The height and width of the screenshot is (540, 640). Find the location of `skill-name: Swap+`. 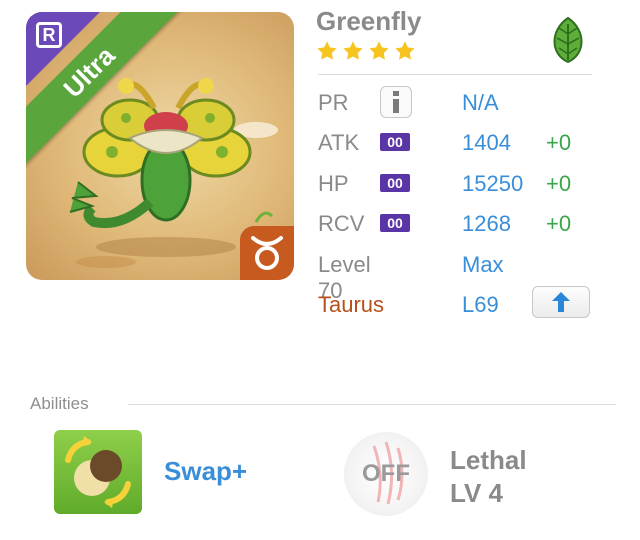

skill-name: Swap+ is located at coordinates (205, 471).